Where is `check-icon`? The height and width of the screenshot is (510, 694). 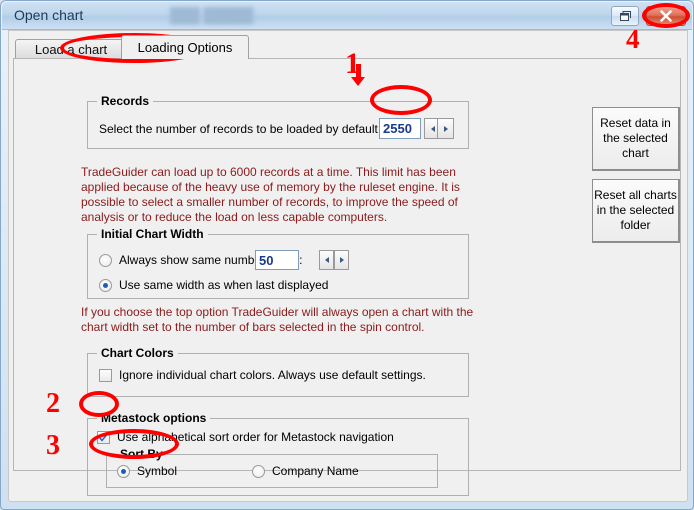 check-icon is located at coordinates (103, 437).